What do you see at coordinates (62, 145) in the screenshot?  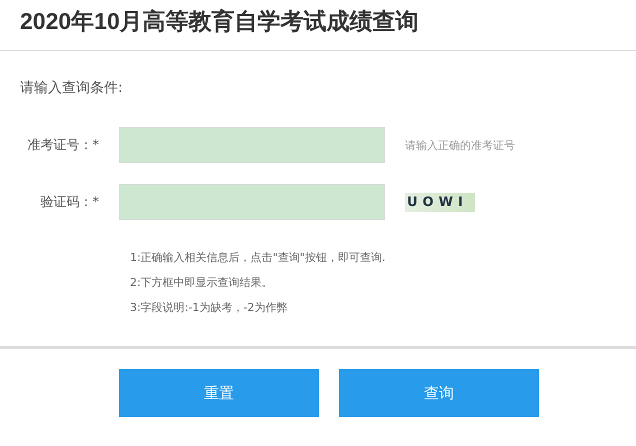 I see `field-label: 准考证号：*` at bounding box center [62, 145].